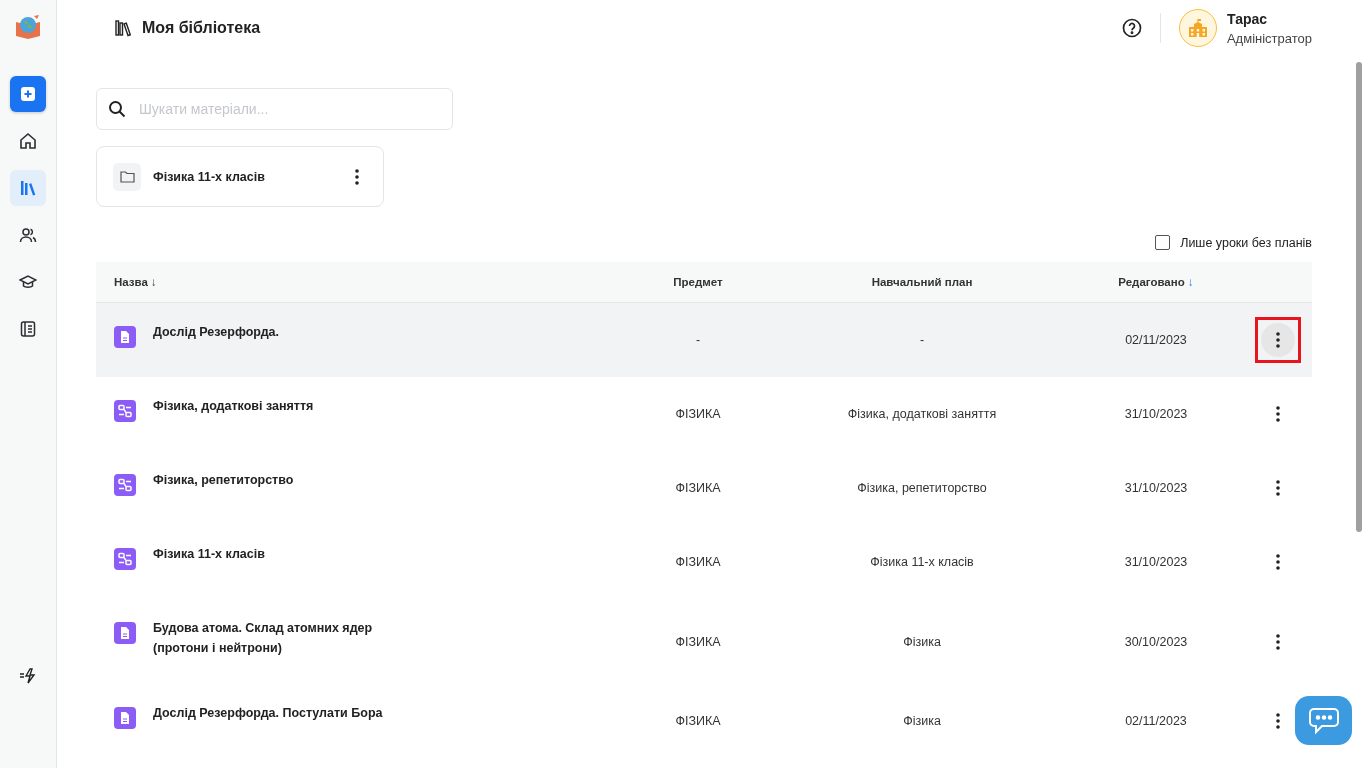  Describe the element at coordinates (1163, 242) in the screenshot. I see `checkbox` at that location.